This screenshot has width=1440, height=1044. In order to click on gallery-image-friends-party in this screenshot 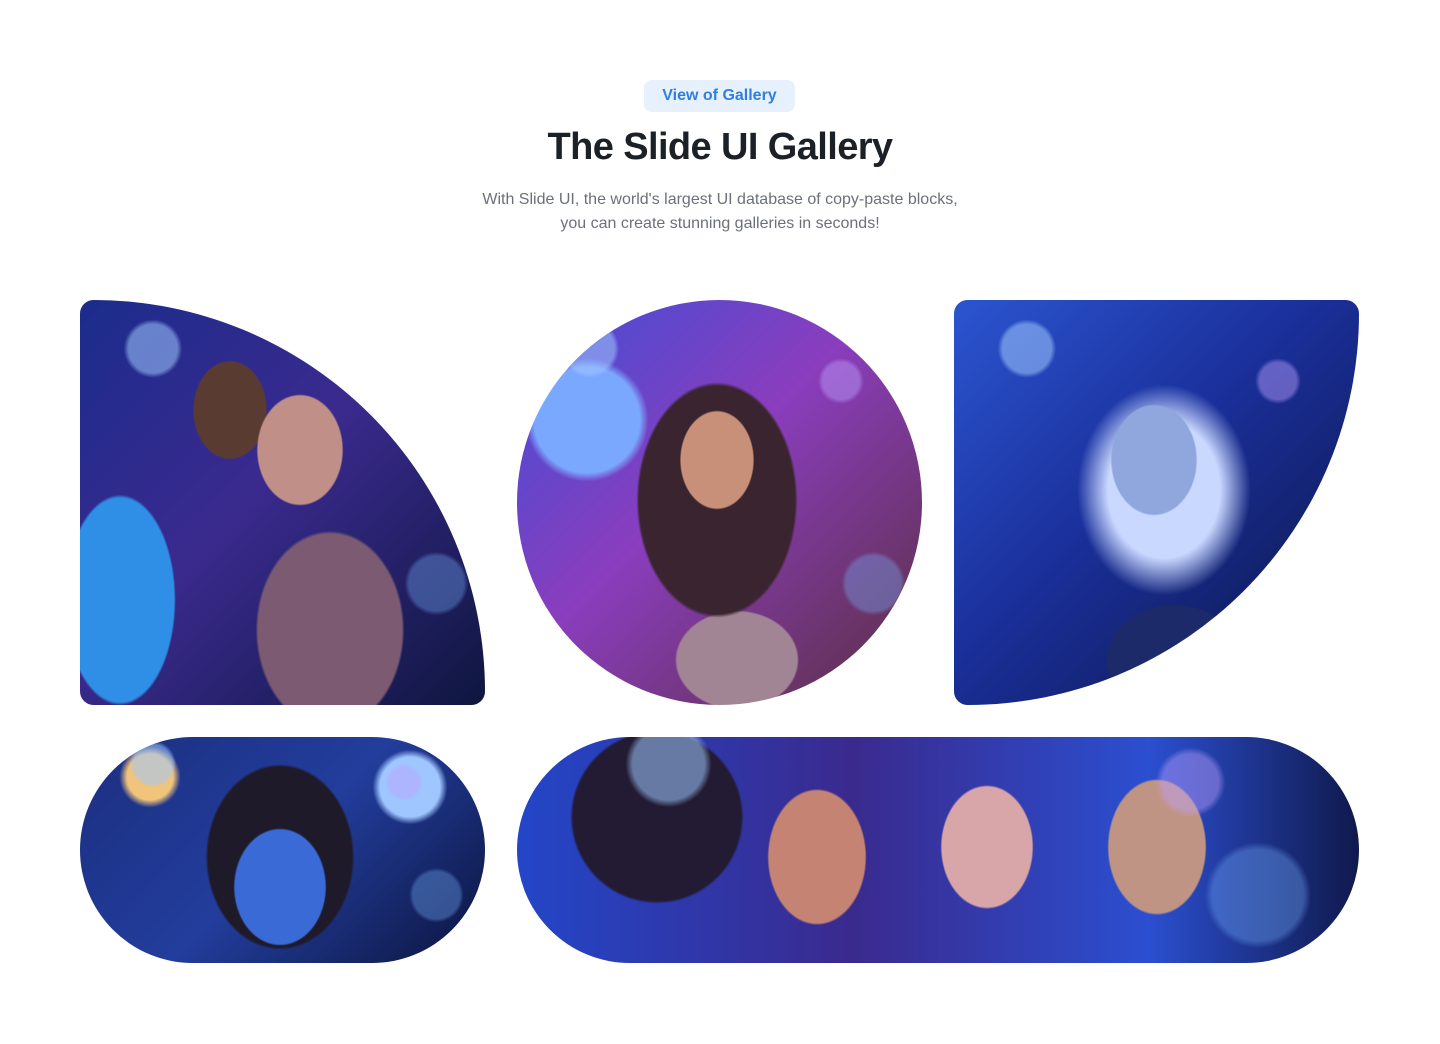, I will do `click(282, 502)`.